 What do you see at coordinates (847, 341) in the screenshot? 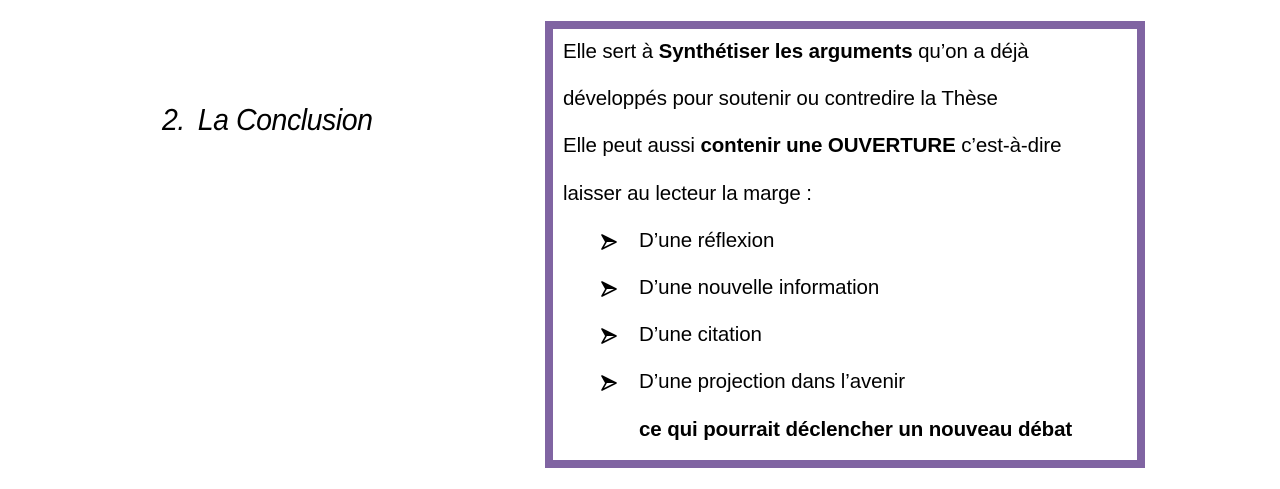
I see `list-item: D’une citation` at bounding box center [847, 341].